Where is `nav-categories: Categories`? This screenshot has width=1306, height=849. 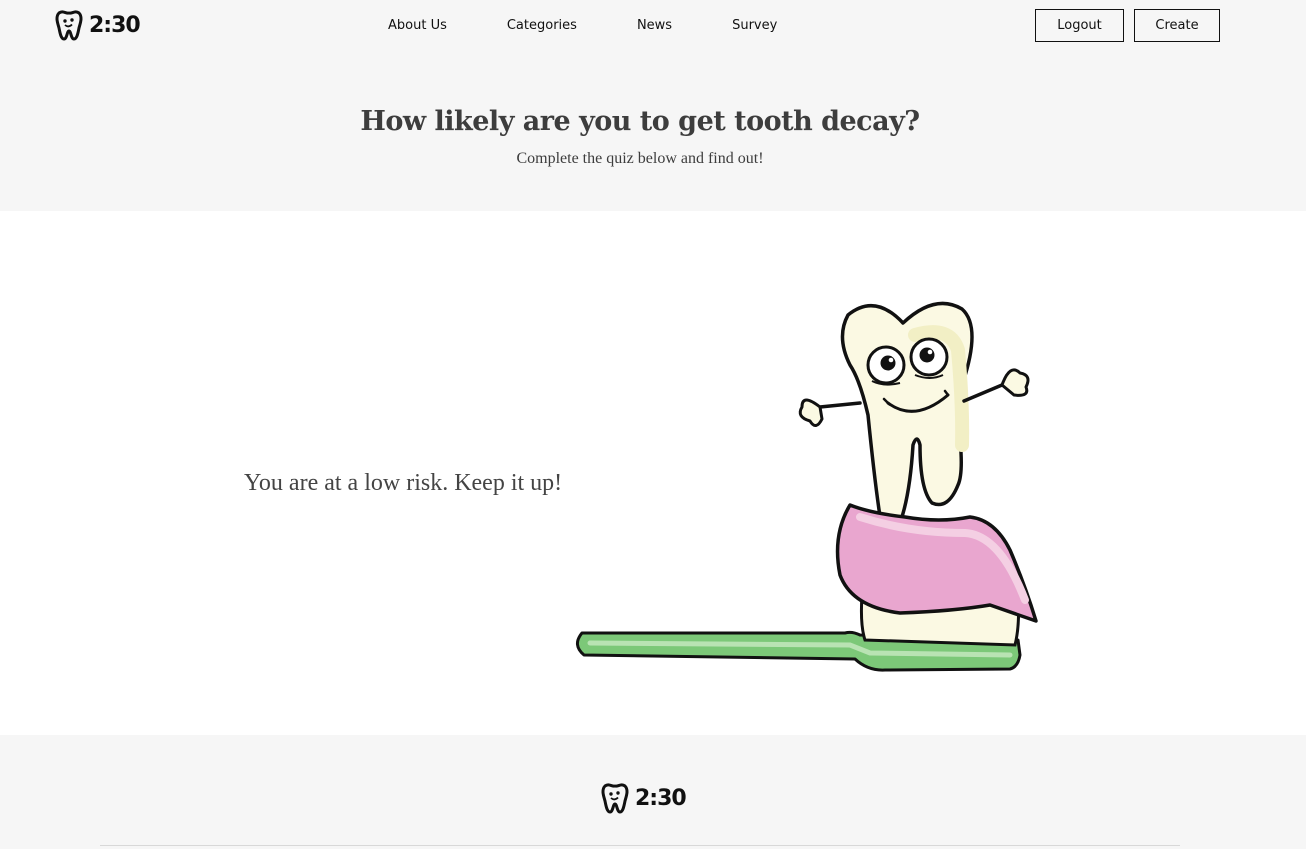
nav-categories: Categories is located at coordinates (542, 25).